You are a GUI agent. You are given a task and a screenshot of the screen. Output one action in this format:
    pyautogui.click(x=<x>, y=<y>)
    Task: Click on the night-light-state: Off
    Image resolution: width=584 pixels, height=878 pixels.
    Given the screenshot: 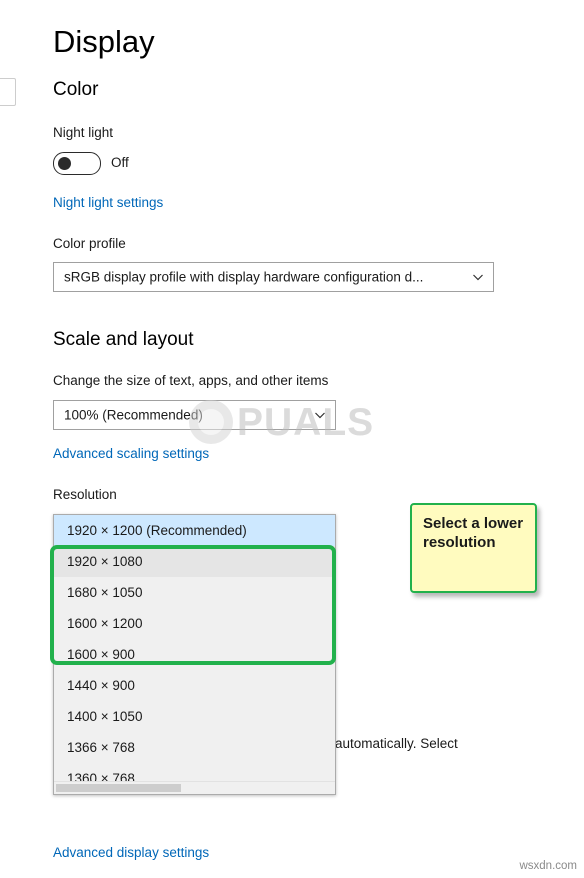 What is the action you would take?
    pyautogui.click(x=120, y=162)
    